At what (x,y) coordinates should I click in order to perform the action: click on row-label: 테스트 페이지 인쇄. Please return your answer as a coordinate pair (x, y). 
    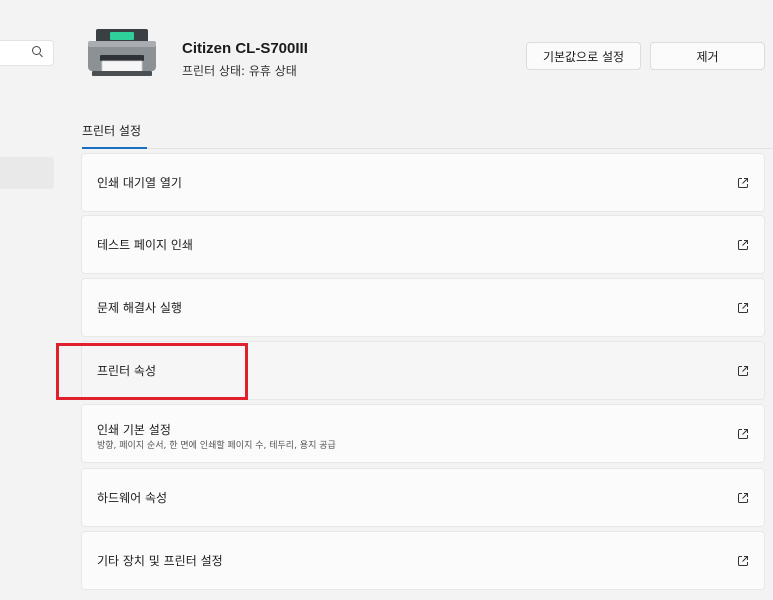
    Looking at the image, I should click on (145, 245).